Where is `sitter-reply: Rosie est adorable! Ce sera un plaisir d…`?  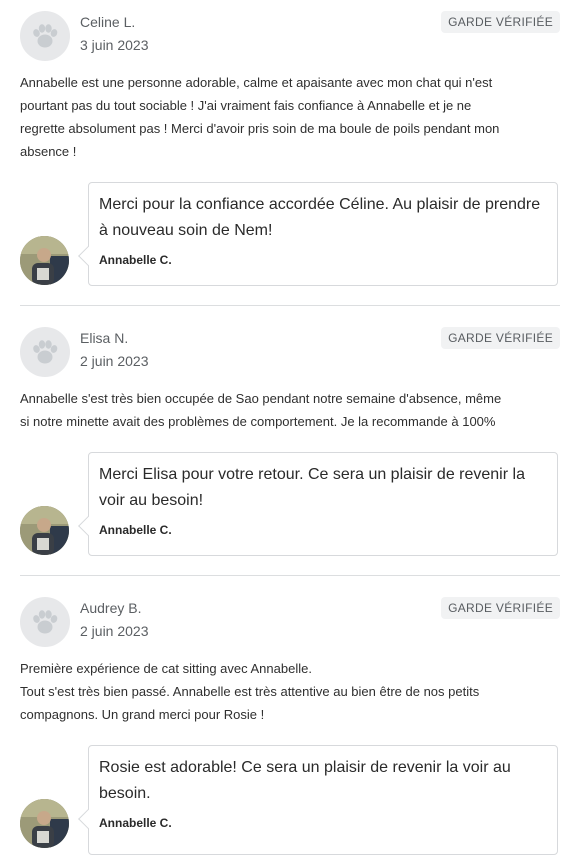 sitter-reply: Rosie est adorable! Ce sera un plaisir d… is located at coordinates (323, 800).